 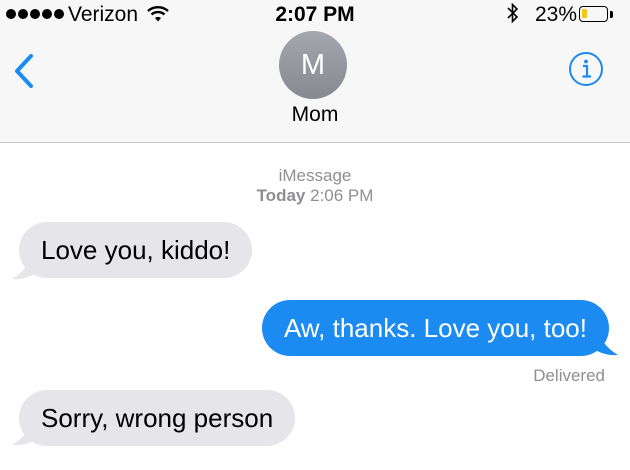 What do you see at coordinates (136, 250) in the screenshot?
I see `incoming-message-bubble: Love you, kiddo!` at bounding box center [136, 250].